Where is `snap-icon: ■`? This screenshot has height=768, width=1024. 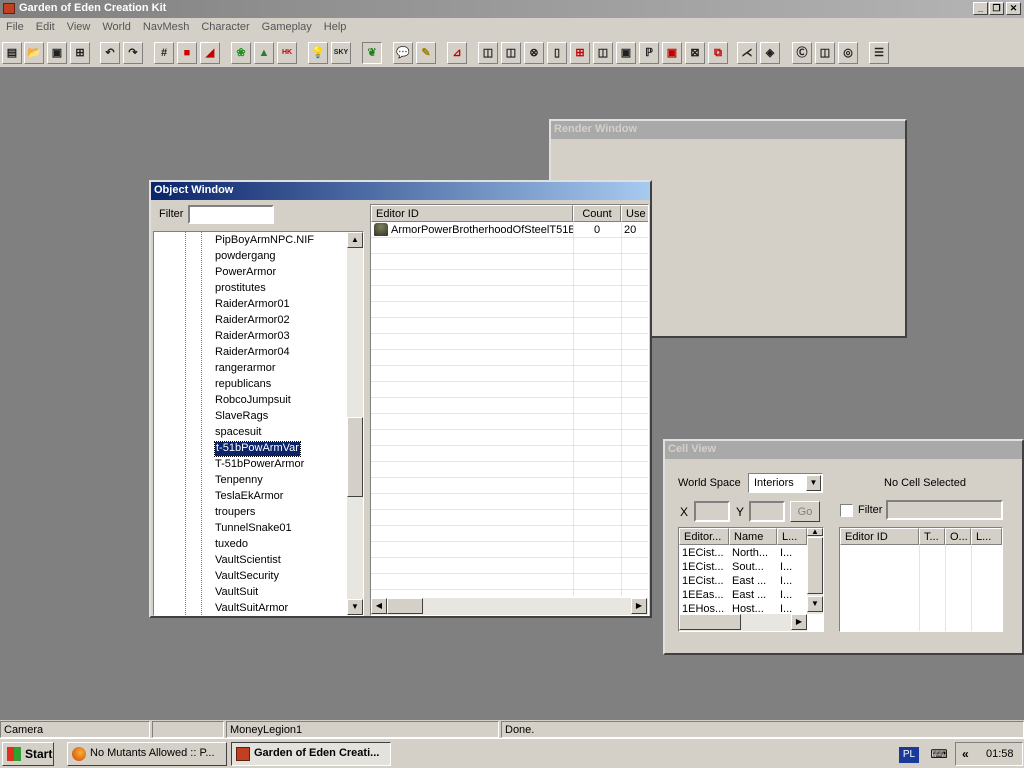 snap-icon: ■ is located at coordinates (187, 53).